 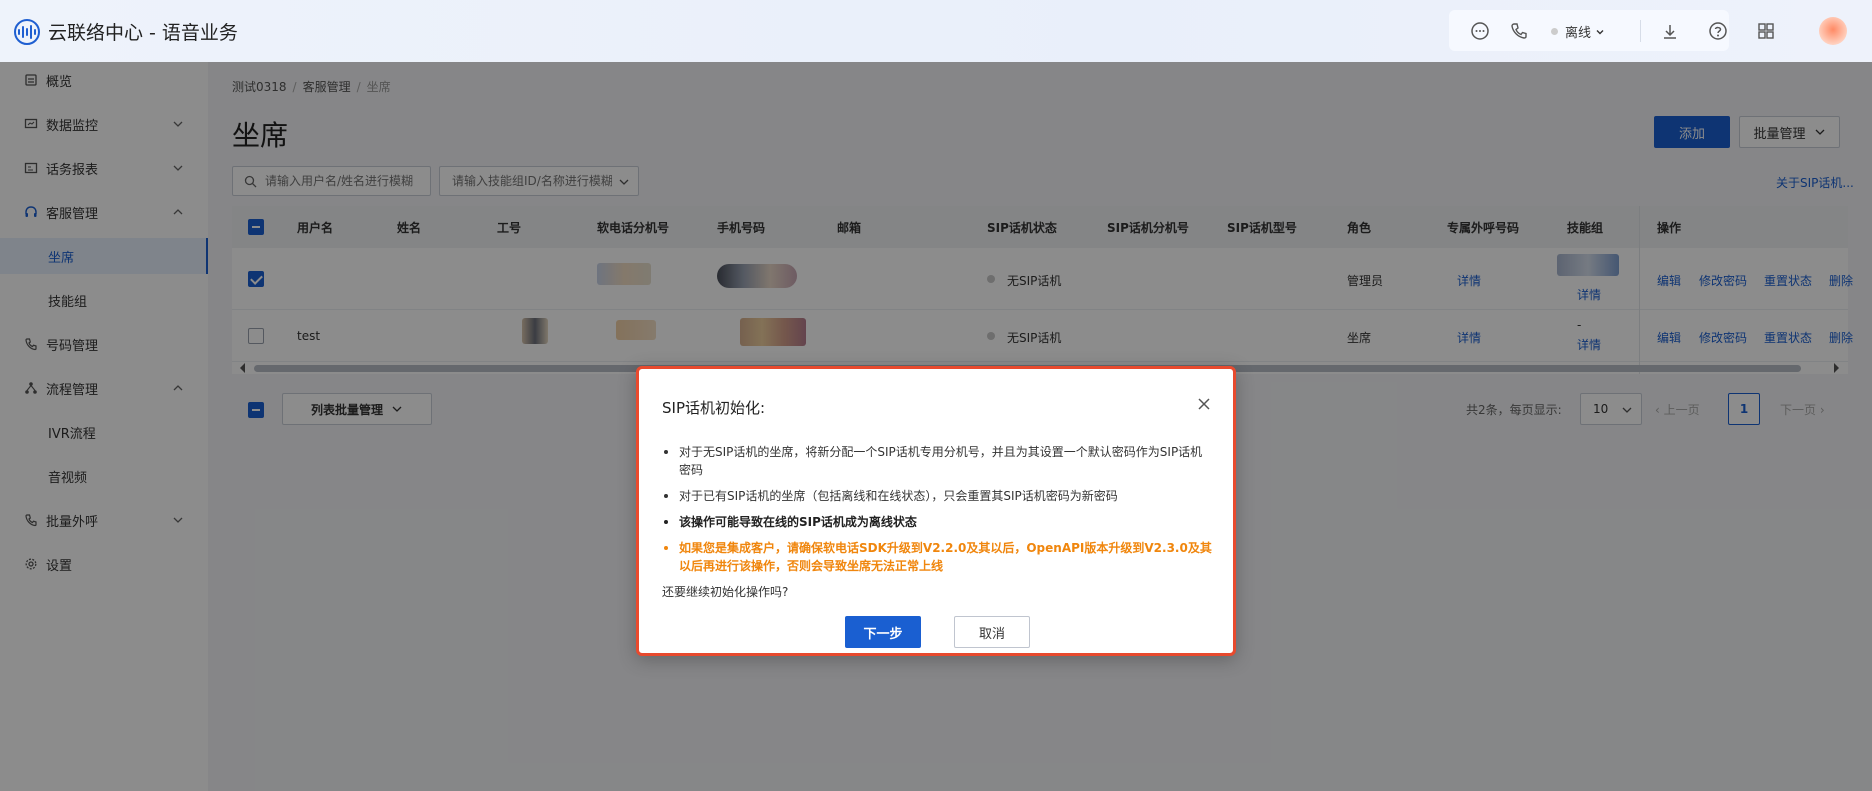 What do you see at coordinates (1718, 31) in the screenshot?
I see `help-icon` at bounding box center [1718, 31].